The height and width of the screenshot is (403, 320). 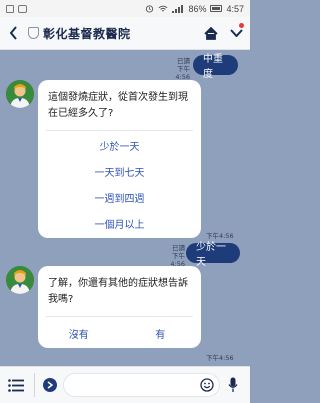 What do you see at coordinates (119, 200) in the screenshot?
I see `option-one-to-four-weeks: 一週到四週` at bounding box center [119, 200].